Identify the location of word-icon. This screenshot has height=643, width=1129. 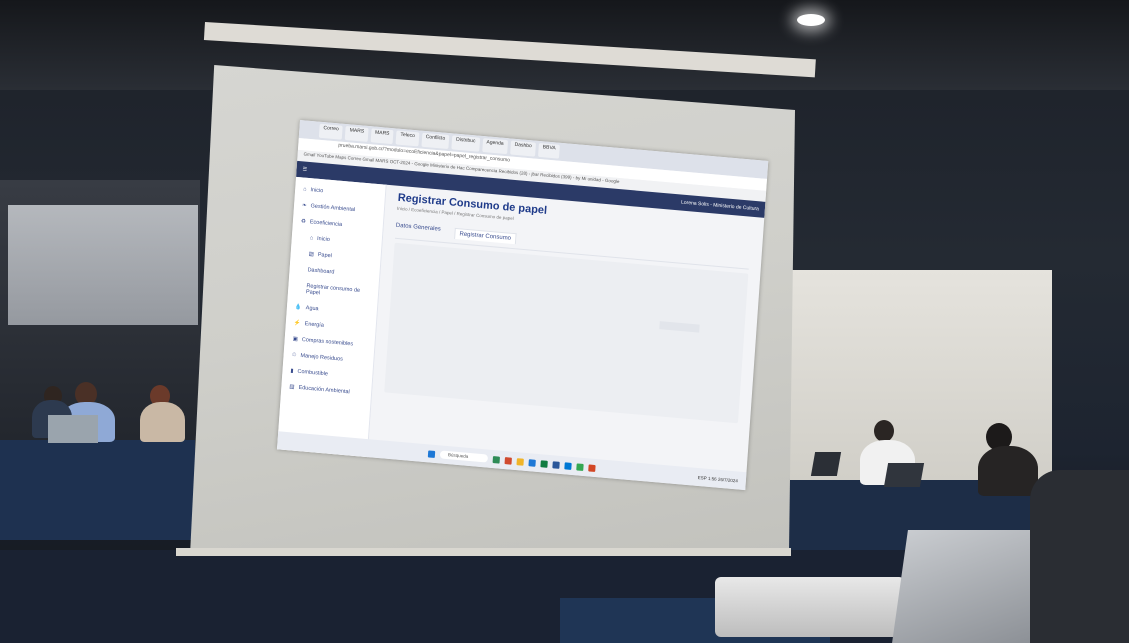
(556, 464).